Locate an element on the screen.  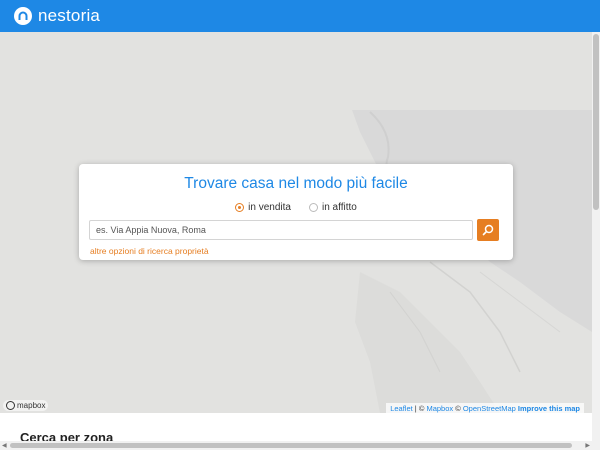
improve-map-link: Improve this map is located at coordinates (549, 408).